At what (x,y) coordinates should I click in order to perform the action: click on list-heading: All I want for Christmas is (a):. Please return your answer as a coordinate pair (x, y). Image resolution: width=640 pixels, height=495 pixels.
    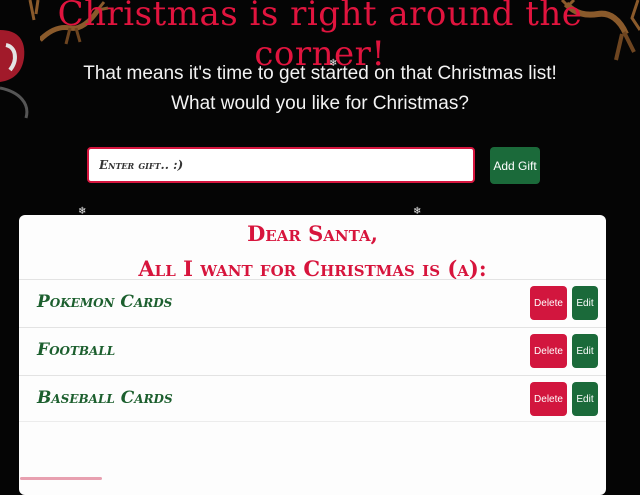
    Looking at the image, I should click on (312, 268).